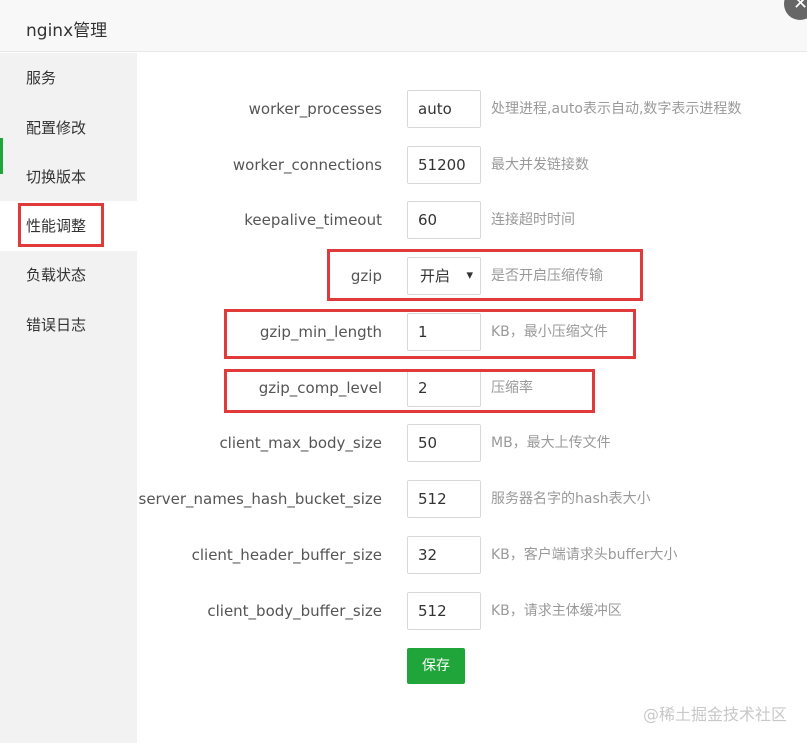 Image resolution: width=807 pixels, height=743 pixels. Describe the element at coordinates (67, 31) in the screenshot. I see `dialog-title: nginx管理` at that location.